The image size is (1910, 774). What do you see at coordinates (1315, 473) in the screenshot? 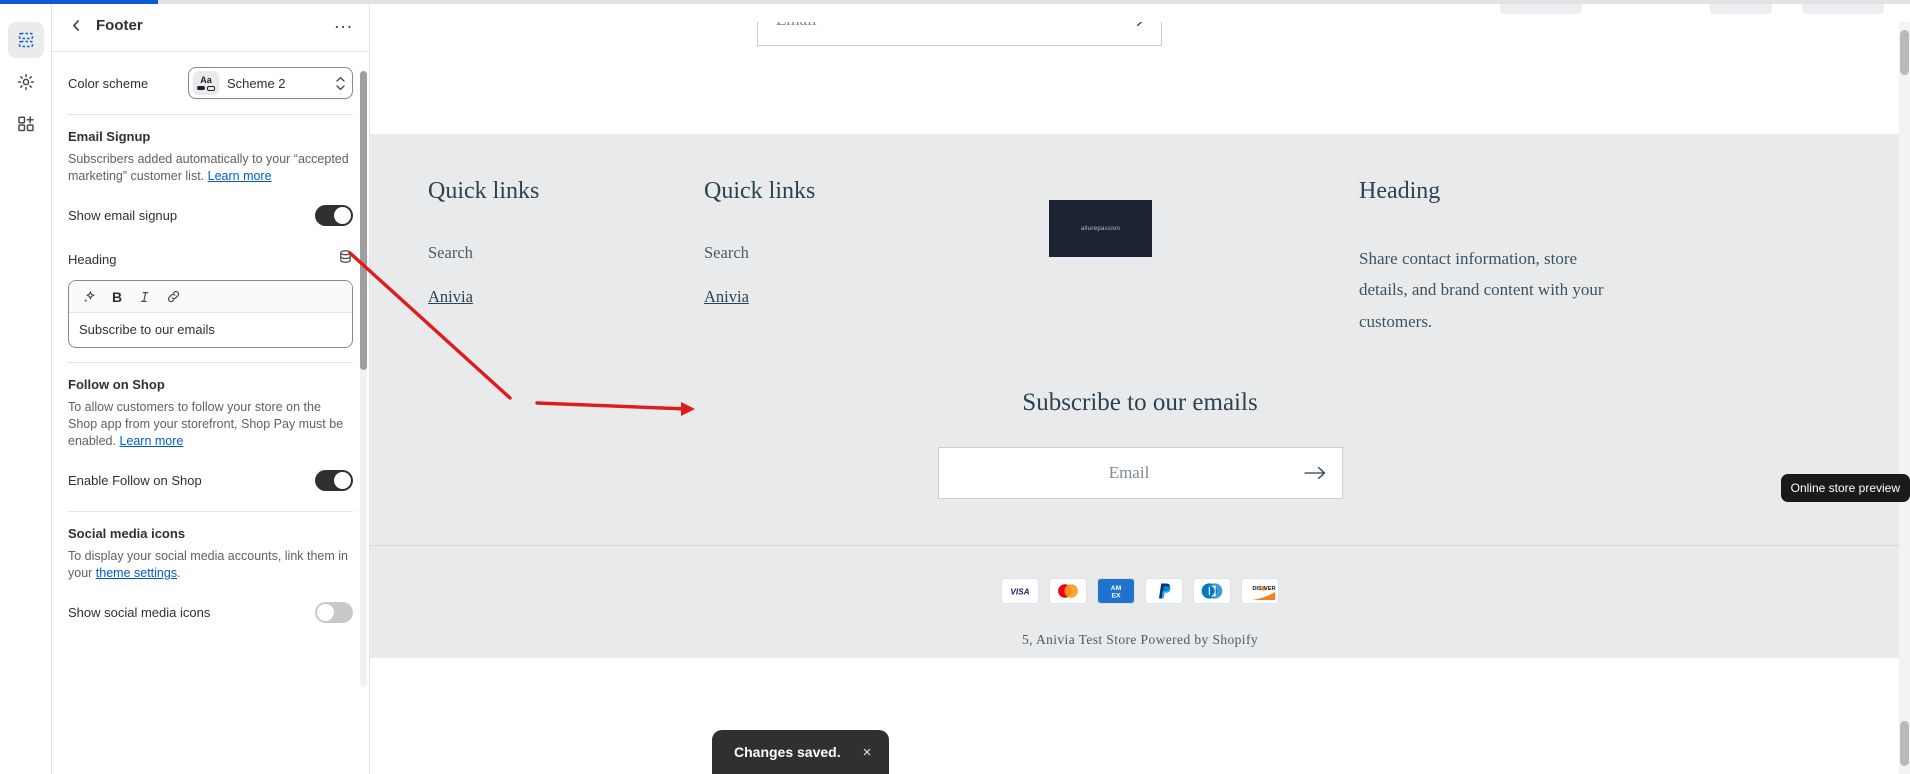
I see `footer-email-submit-arrow-icon` at bounding box center [1315, 473].